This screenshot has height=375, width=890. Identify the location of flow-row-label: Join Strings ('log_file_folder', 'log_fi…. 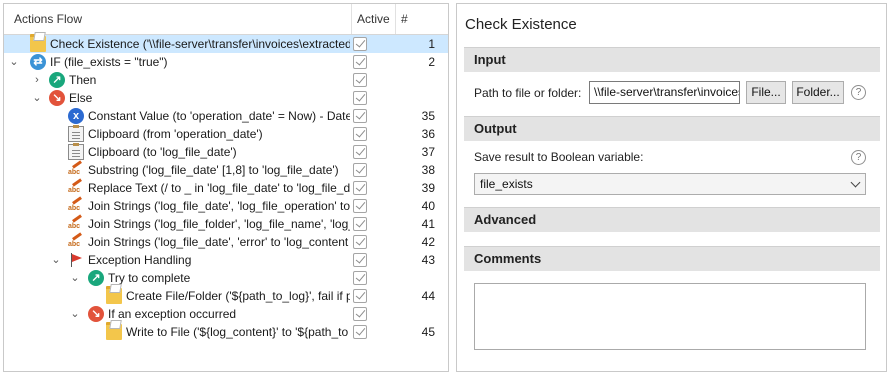
(219, 224).